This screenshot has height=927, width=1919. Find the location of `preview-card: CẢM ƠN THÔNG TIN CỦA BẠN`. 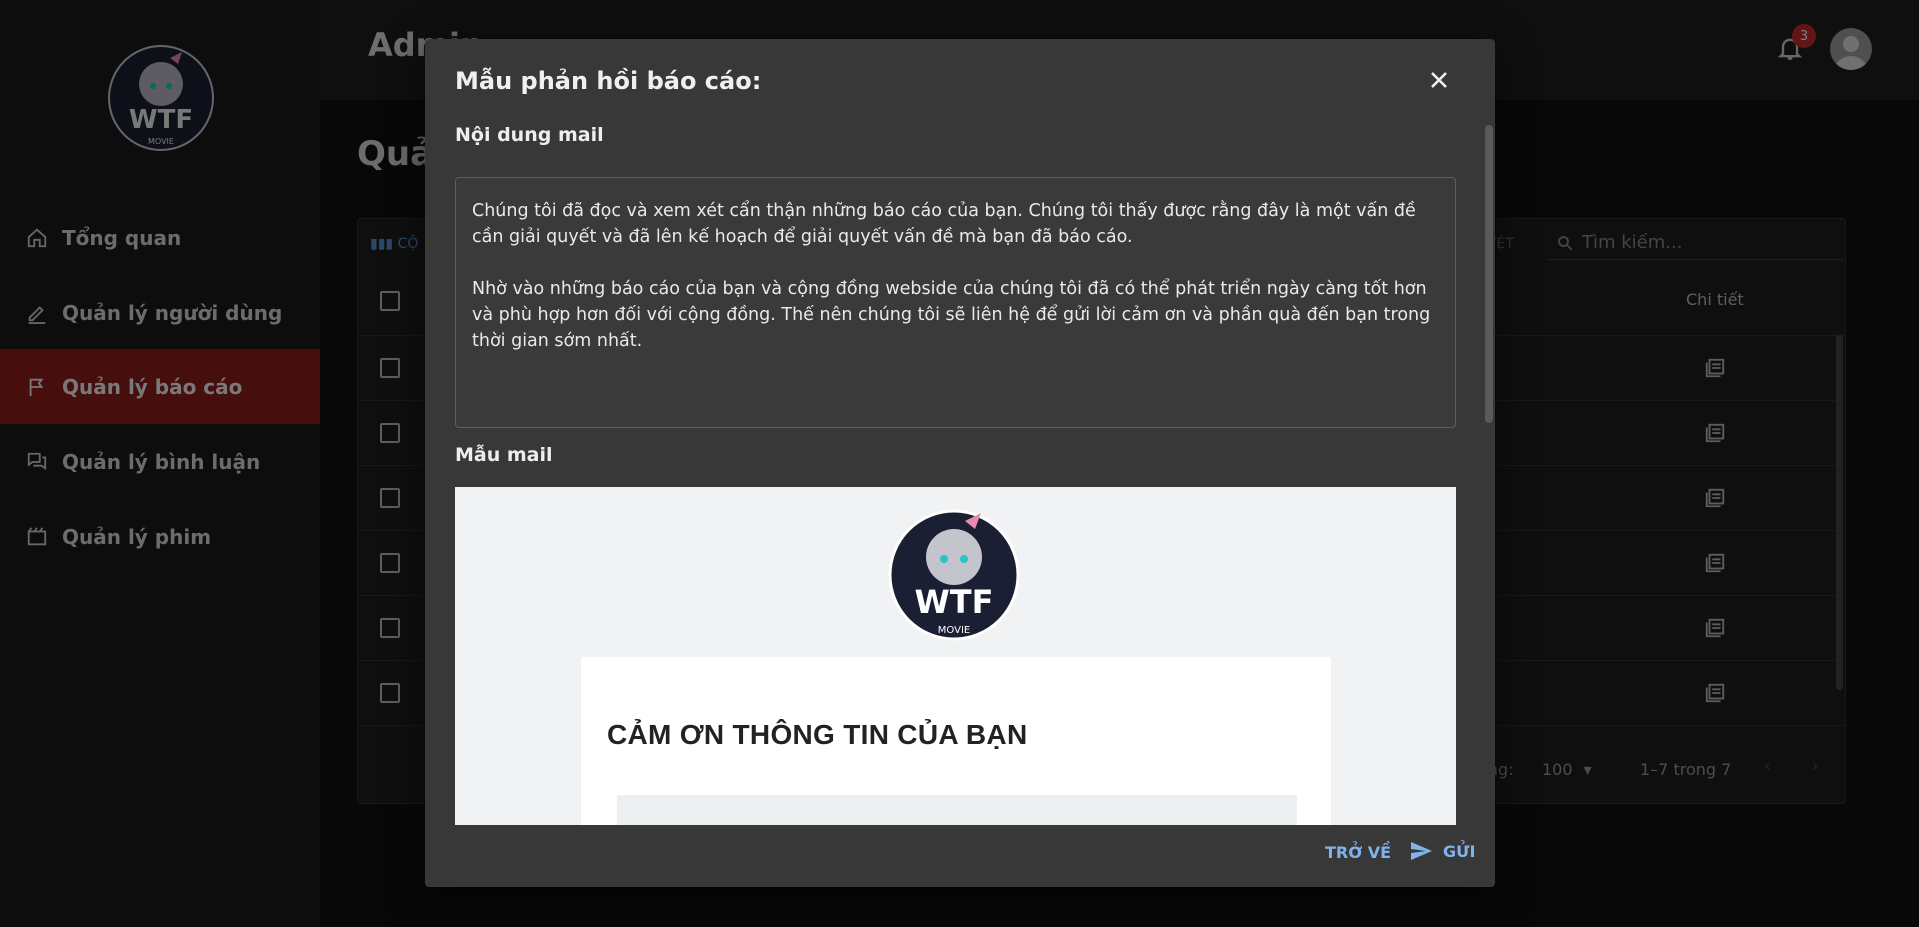

preview-card: CẢM ƠN THÔNG TIN CỦA BẠN is located at coordinates (956, 741).